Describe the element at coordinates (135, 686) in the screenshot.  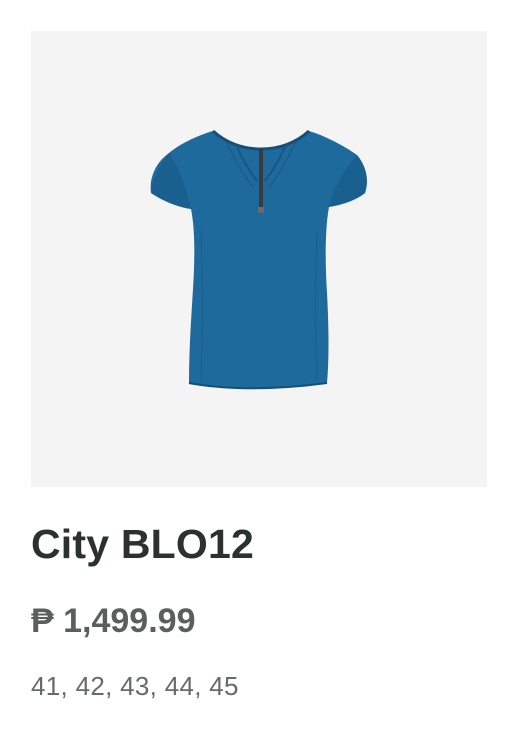
I see `product-sizes: 41, 42, 43, 44, 45` at that location.